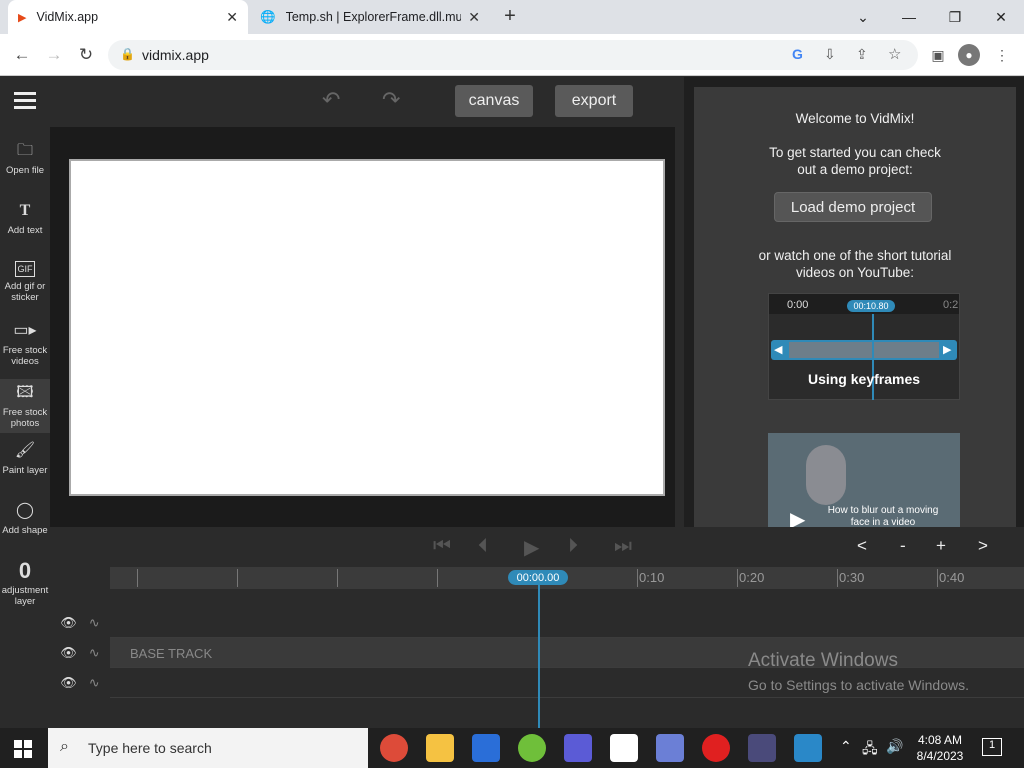 The image size is (1024, 768). Describe the element at coordinates (830, 54) in the screenshot. I see `install-icon: ⇩` at that location.